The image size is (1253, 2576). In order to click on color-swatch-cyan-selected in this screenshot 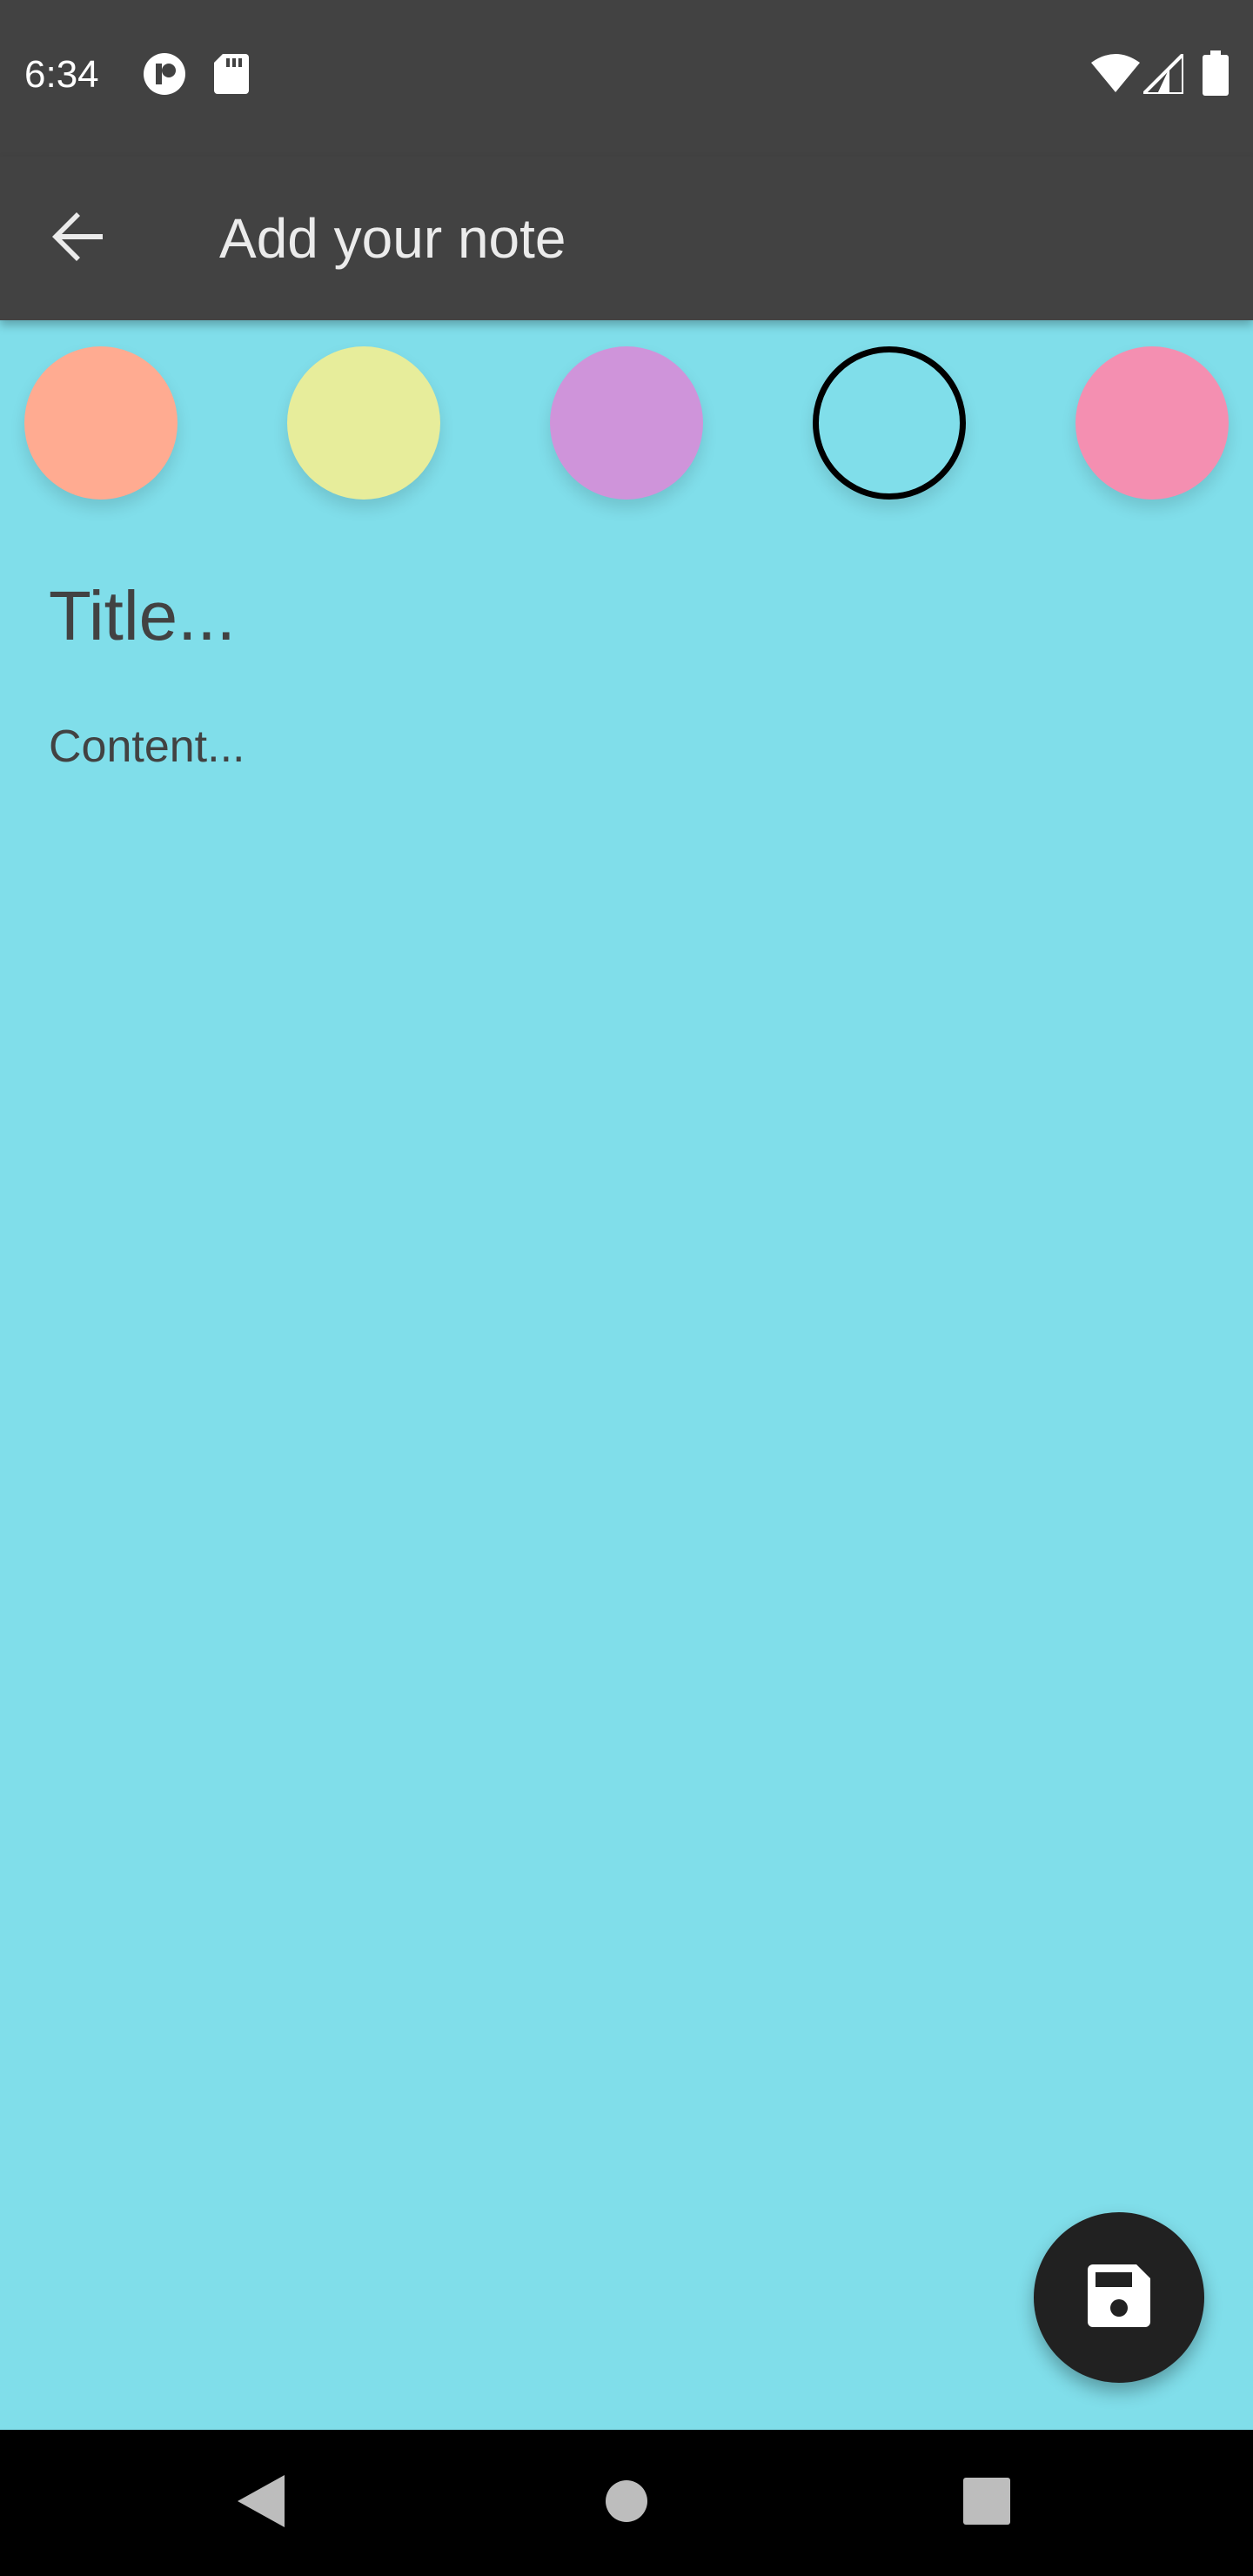, I will do `click(889, 423)`.